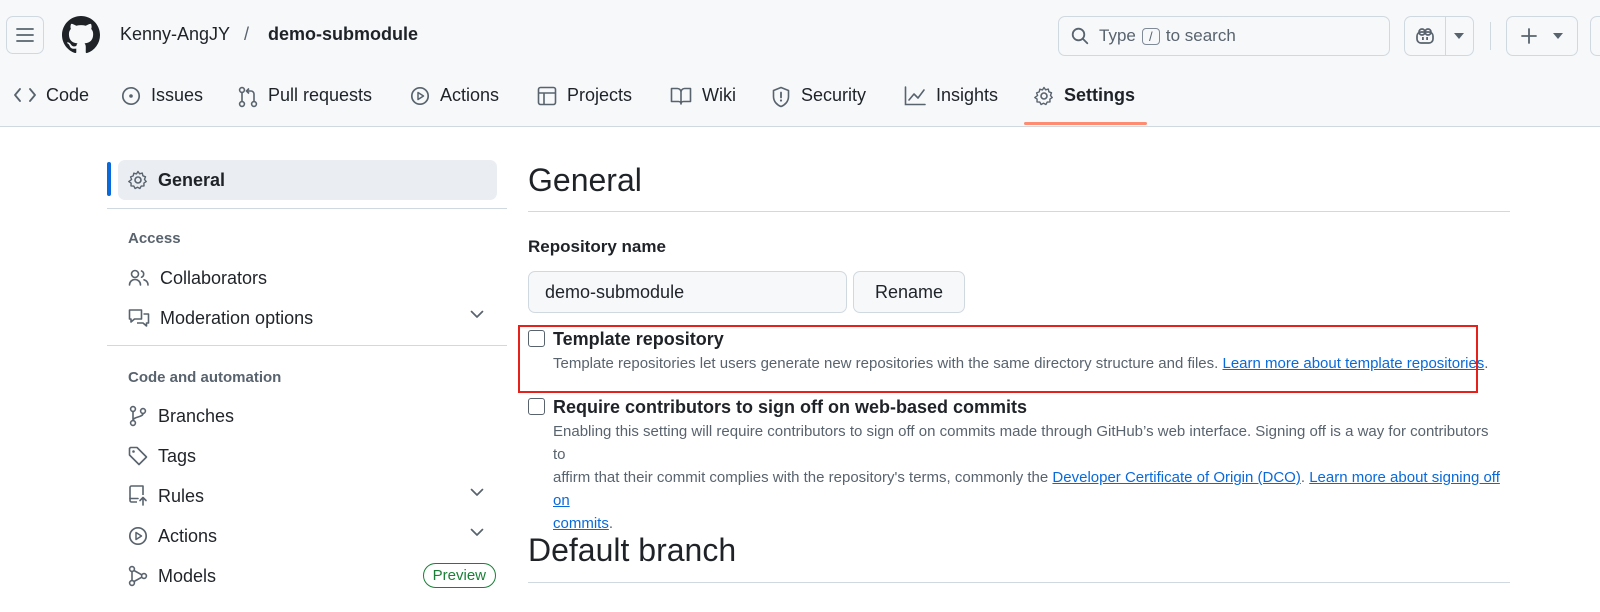 The height and width of the screenshot is (612, 1600). Describe the element at coordinates (214, 277) in the screenshot. I see `sidebar-item-label: Collaborators` at that location.